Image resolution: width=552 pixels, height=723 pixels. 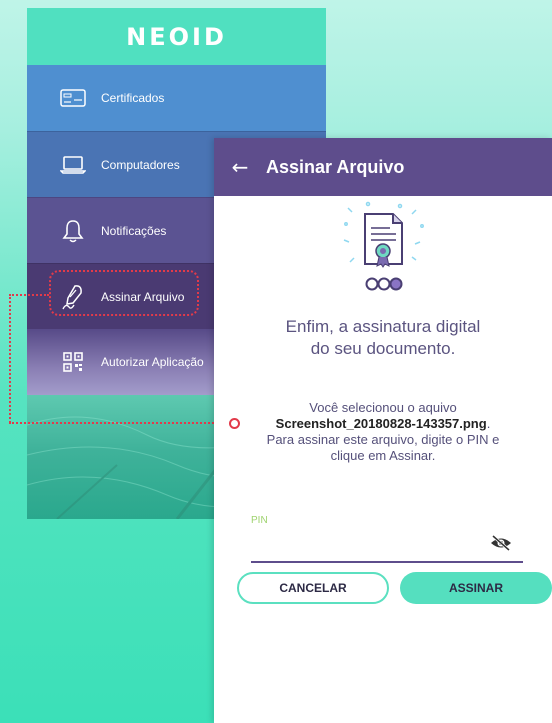 I want to click on pin-input, so click(x=387, y=546).